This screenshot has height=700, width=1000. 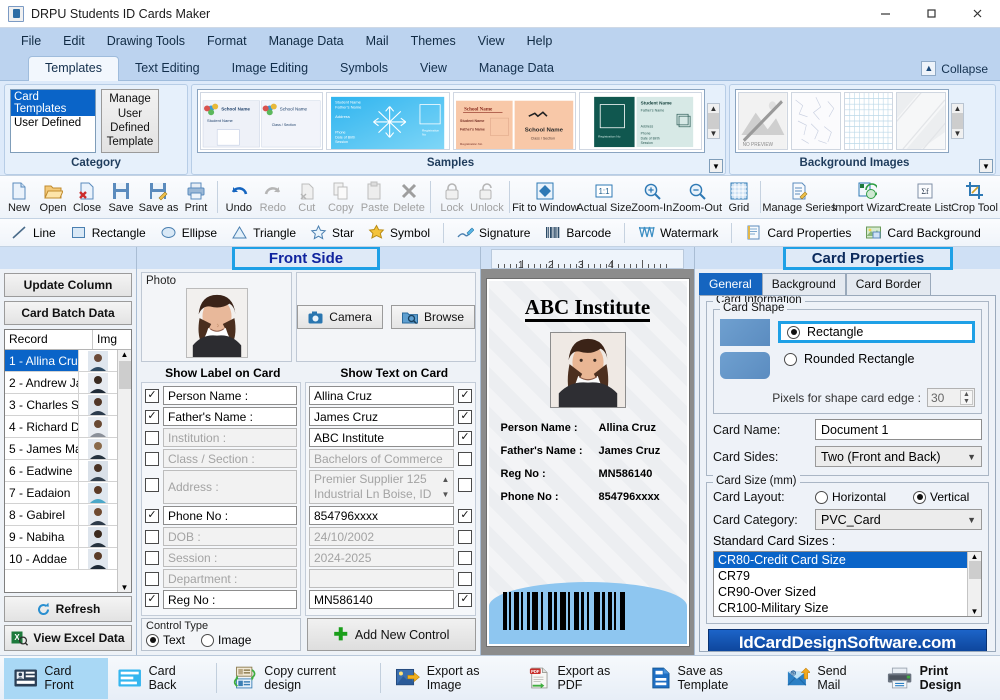 I want to click on label-checkbox-class-section, so click(x=152, y=458).